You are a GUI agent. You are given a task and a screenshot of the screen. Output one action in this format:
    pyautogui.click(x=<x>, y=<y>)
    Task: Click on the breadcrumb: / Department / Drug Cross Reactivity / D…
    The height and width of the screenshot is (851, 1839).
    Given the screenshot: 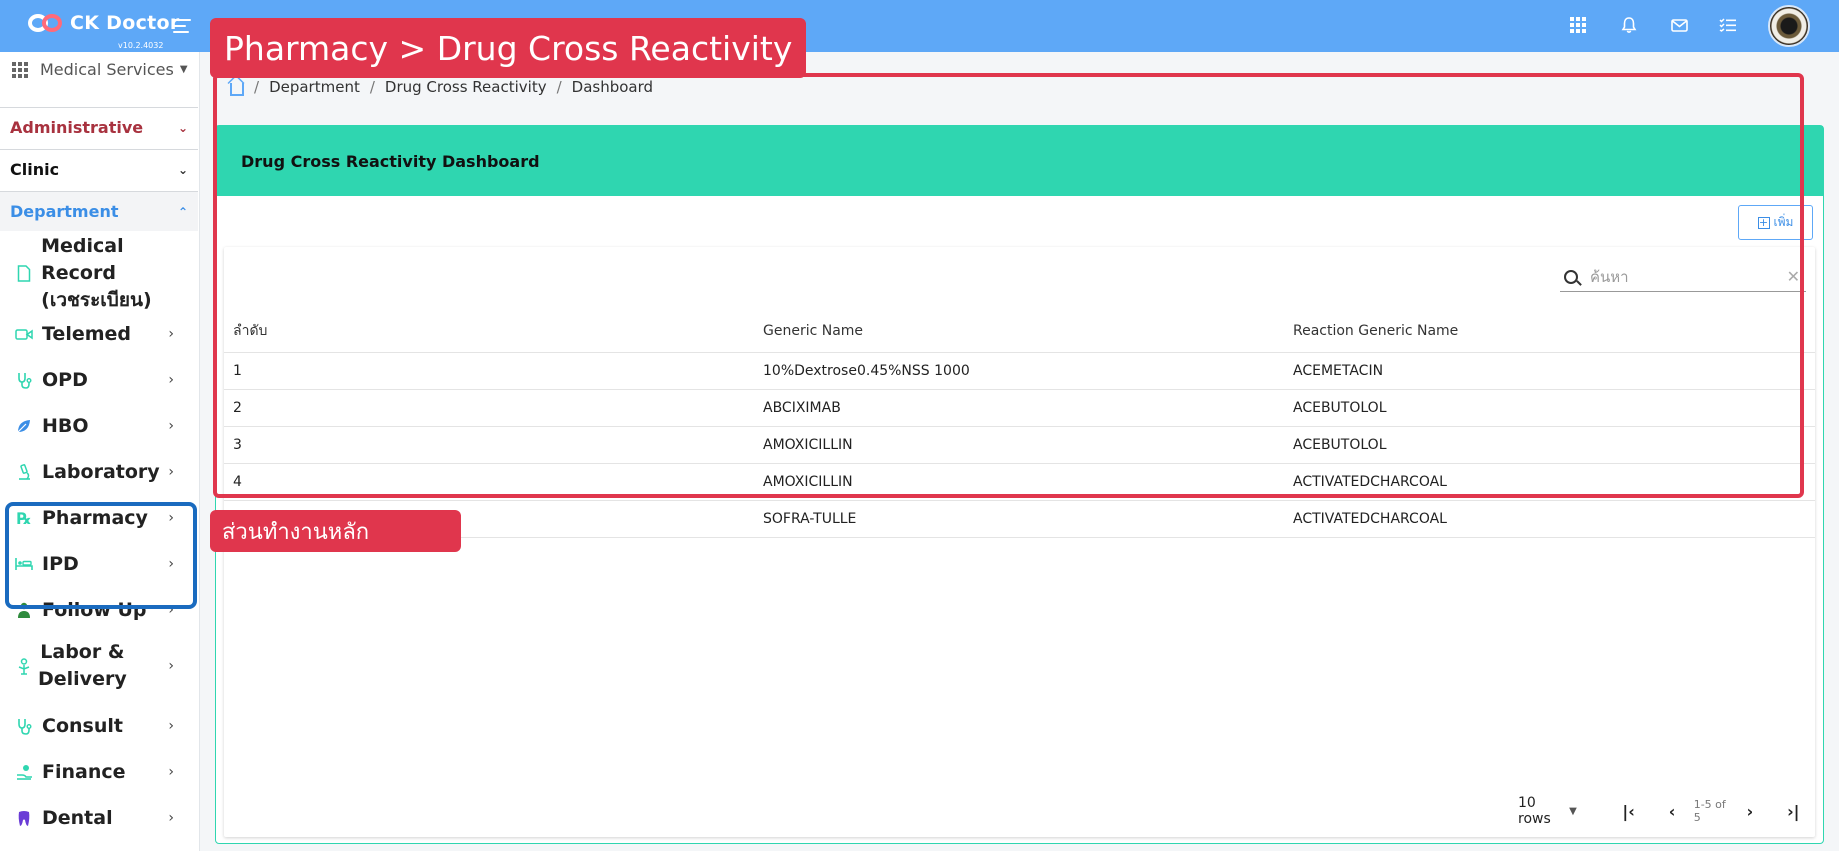 What is the action you would take?
    pyautogui.click(x=441, y=87)
    